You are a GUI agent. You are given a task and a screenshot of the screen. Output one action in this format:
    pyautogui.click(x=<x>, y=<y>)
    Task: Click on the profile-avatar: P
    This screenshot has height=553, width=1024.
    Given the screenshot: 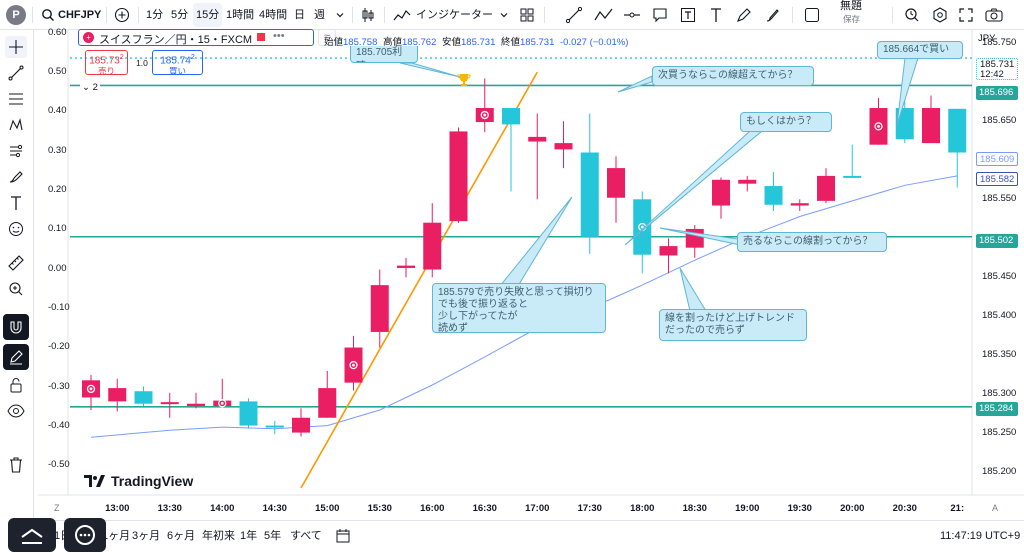 What is the action you would take?
    pyautogui.click(x=16, y=15)
    